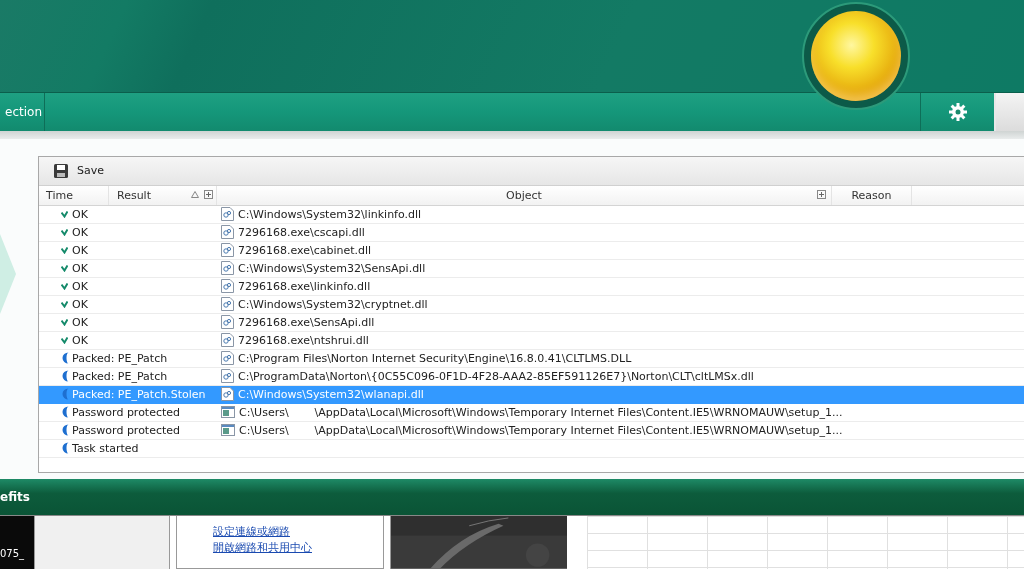  Describe the element at coordinates (262, 532) in the screenshot. I see `link: 設定連線或網路` at that location.